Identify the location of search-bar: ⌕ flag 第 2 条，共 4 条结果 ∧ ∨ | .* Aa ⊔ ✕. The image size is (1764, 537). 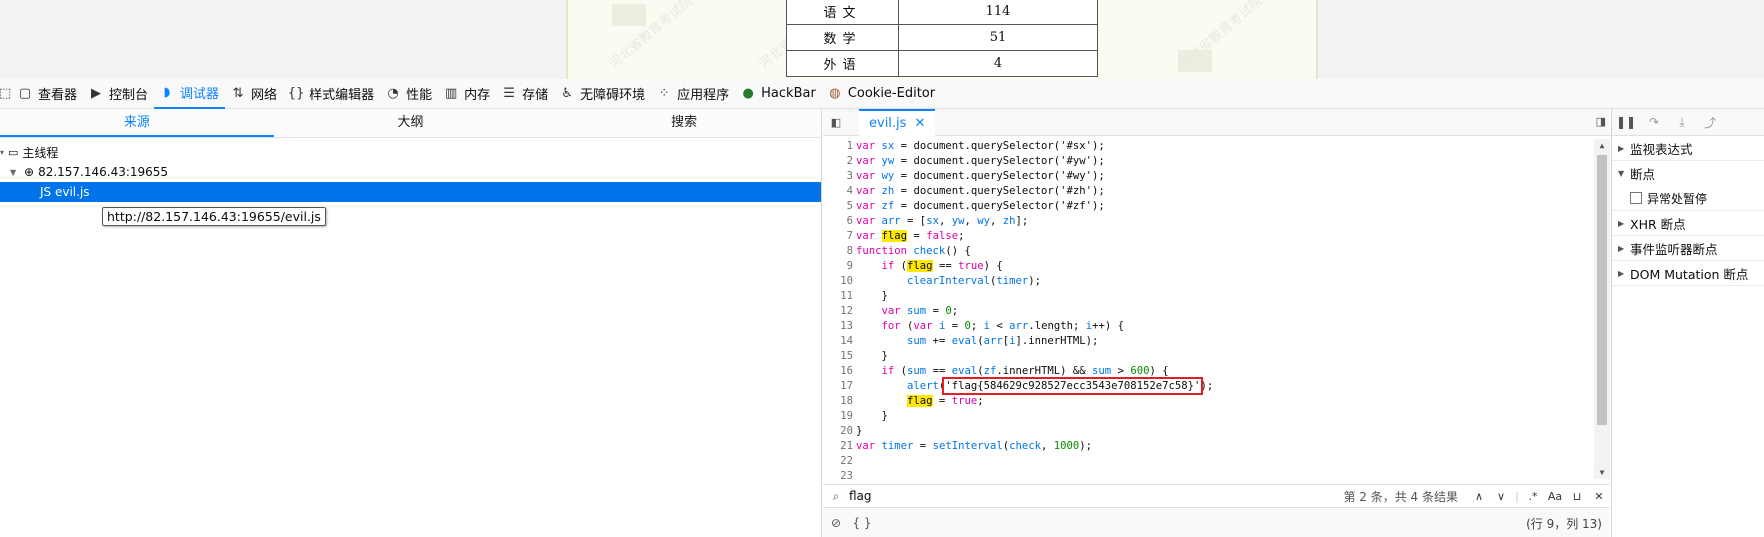
(1216, 496).